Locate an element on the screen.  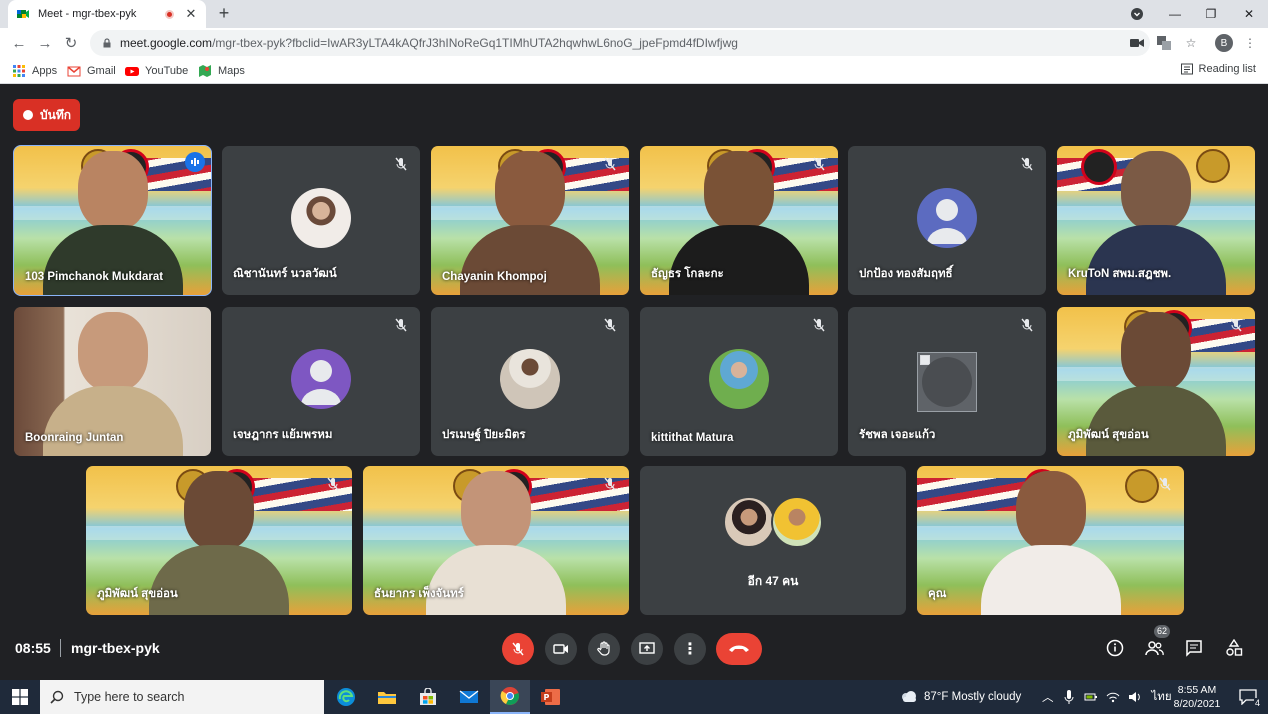
participant-video is located at coordinates (1050, 543).